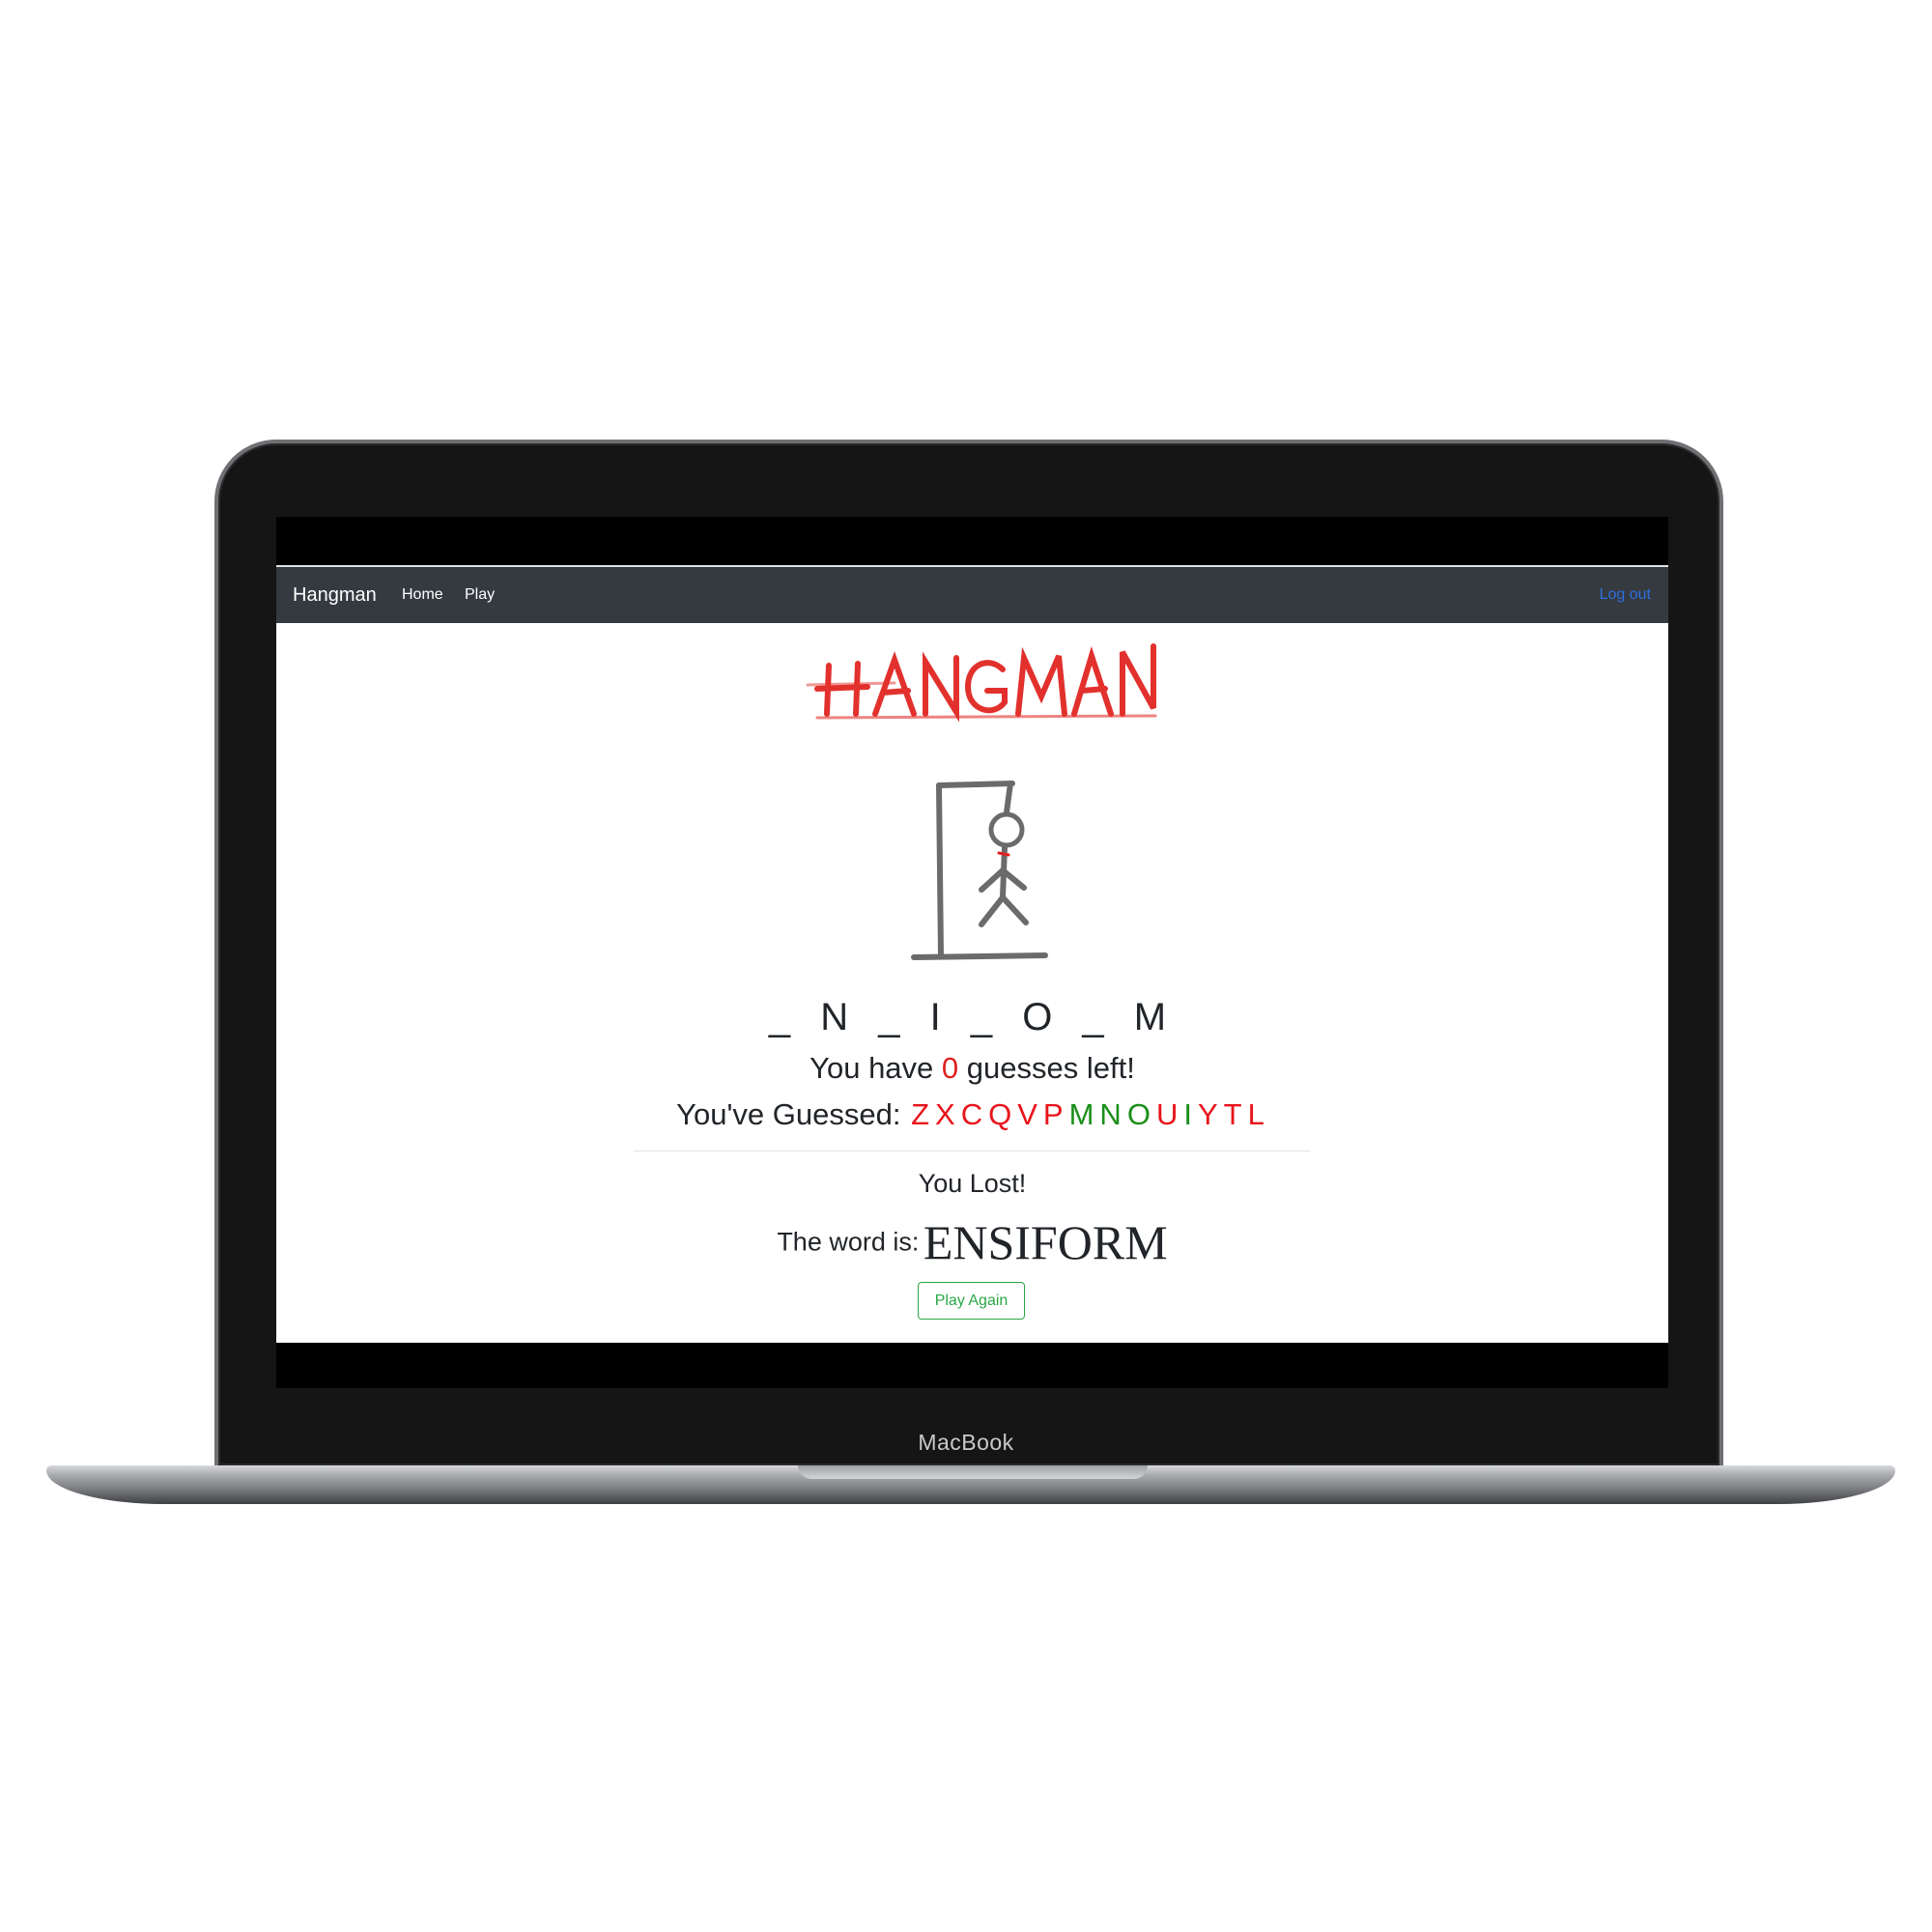 The width and height of the screenshot is (1932, 1932). Describe the element at coordinates (788, 1114) in the screenshot. I see `guessed-label: You've Guessed:` at that location.